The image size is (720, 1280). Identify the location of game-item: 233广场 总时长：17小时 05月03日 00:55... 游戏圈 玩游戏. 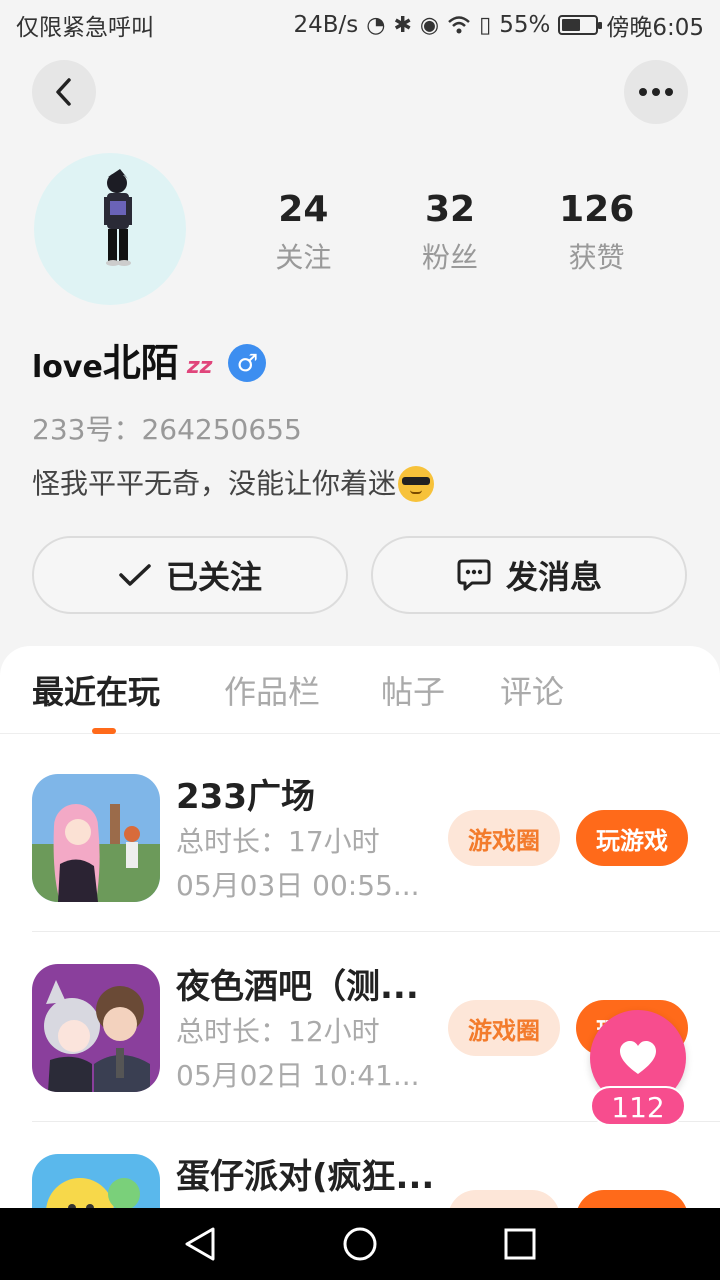
(376, 837).